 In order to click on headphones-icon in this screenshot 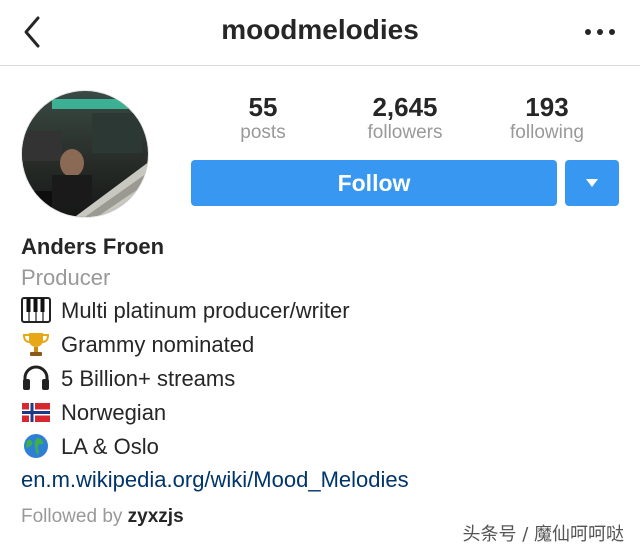, I will do `click(36, 378)`.